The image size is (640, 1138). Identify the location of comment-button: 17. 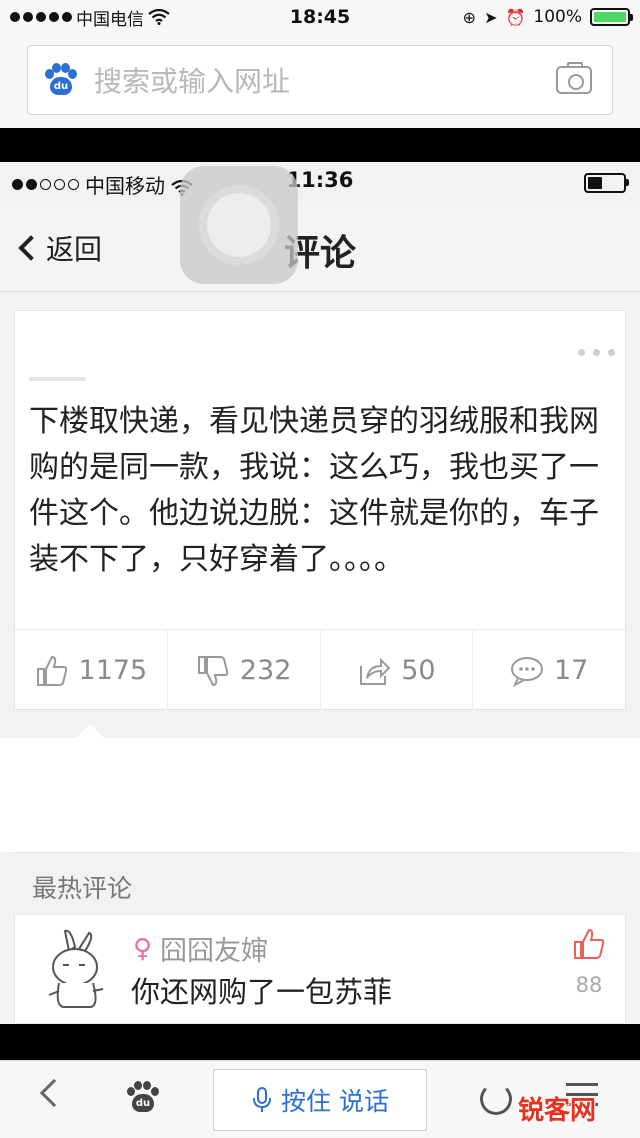
(549, 670).